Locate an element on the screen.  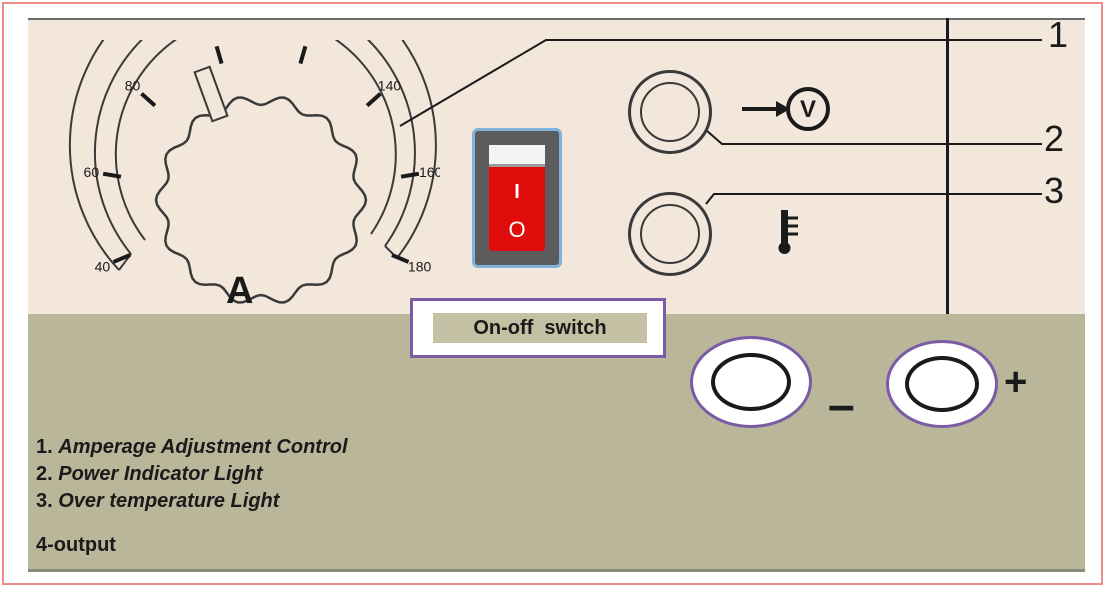
dial-tick-label: 60 is located at coordinates (92, 172).